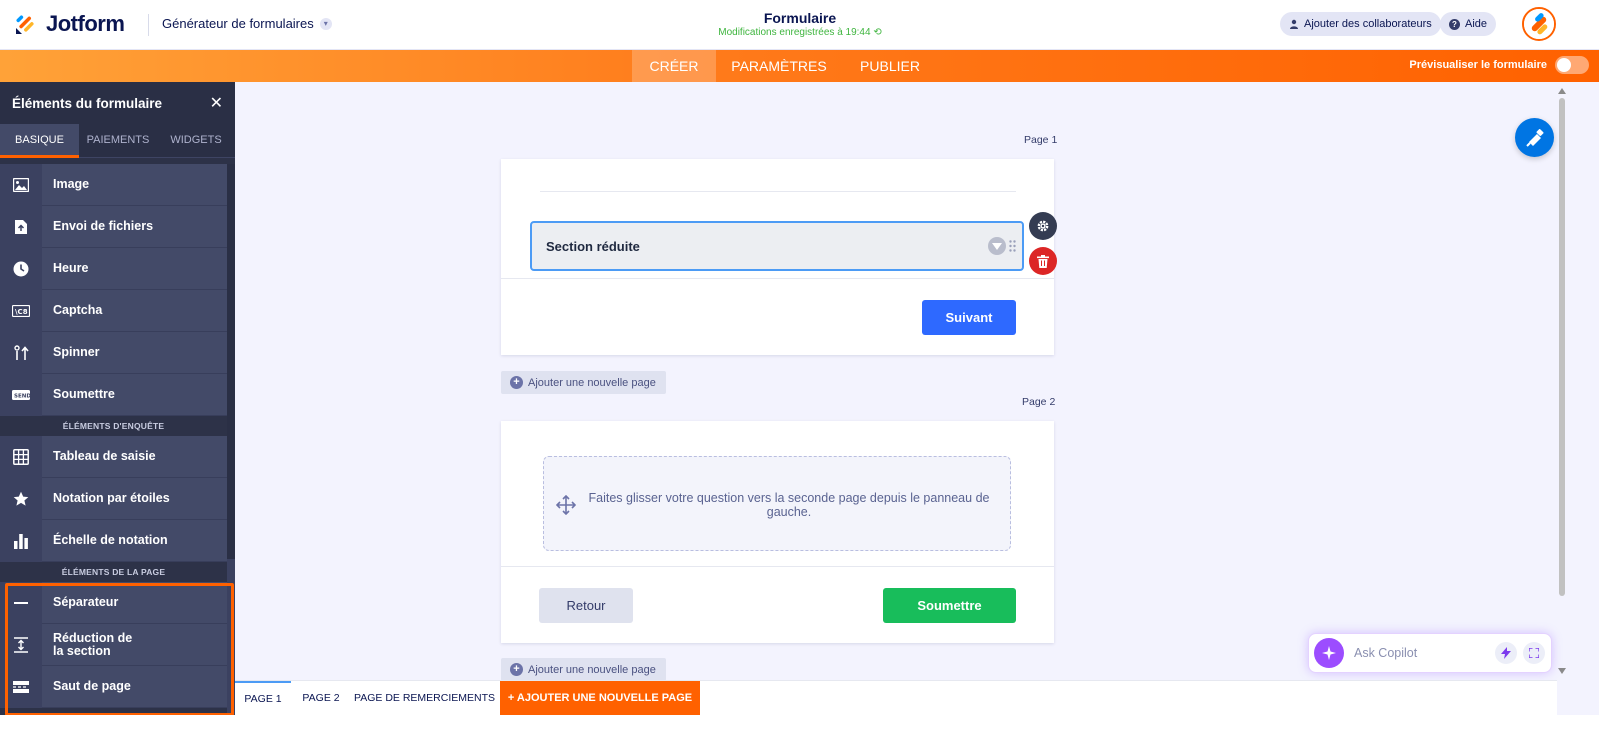  Describe the element at coordinates (1506, 653) in the screenshot. I see `lightning-icon` at that location.